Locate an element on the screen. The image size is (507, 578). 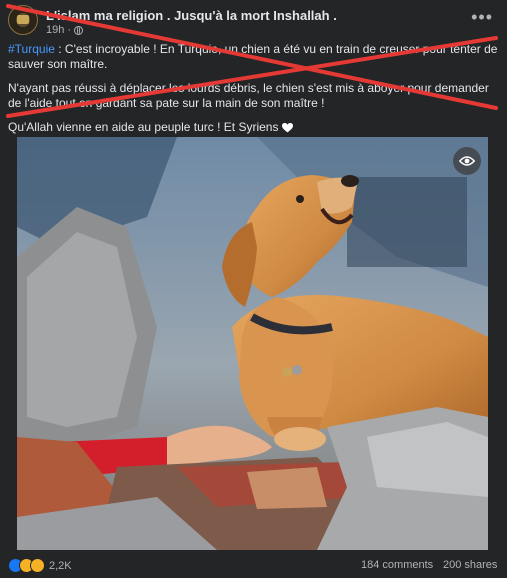
comments-count: 184 comments is located at coordinates (397, 565).